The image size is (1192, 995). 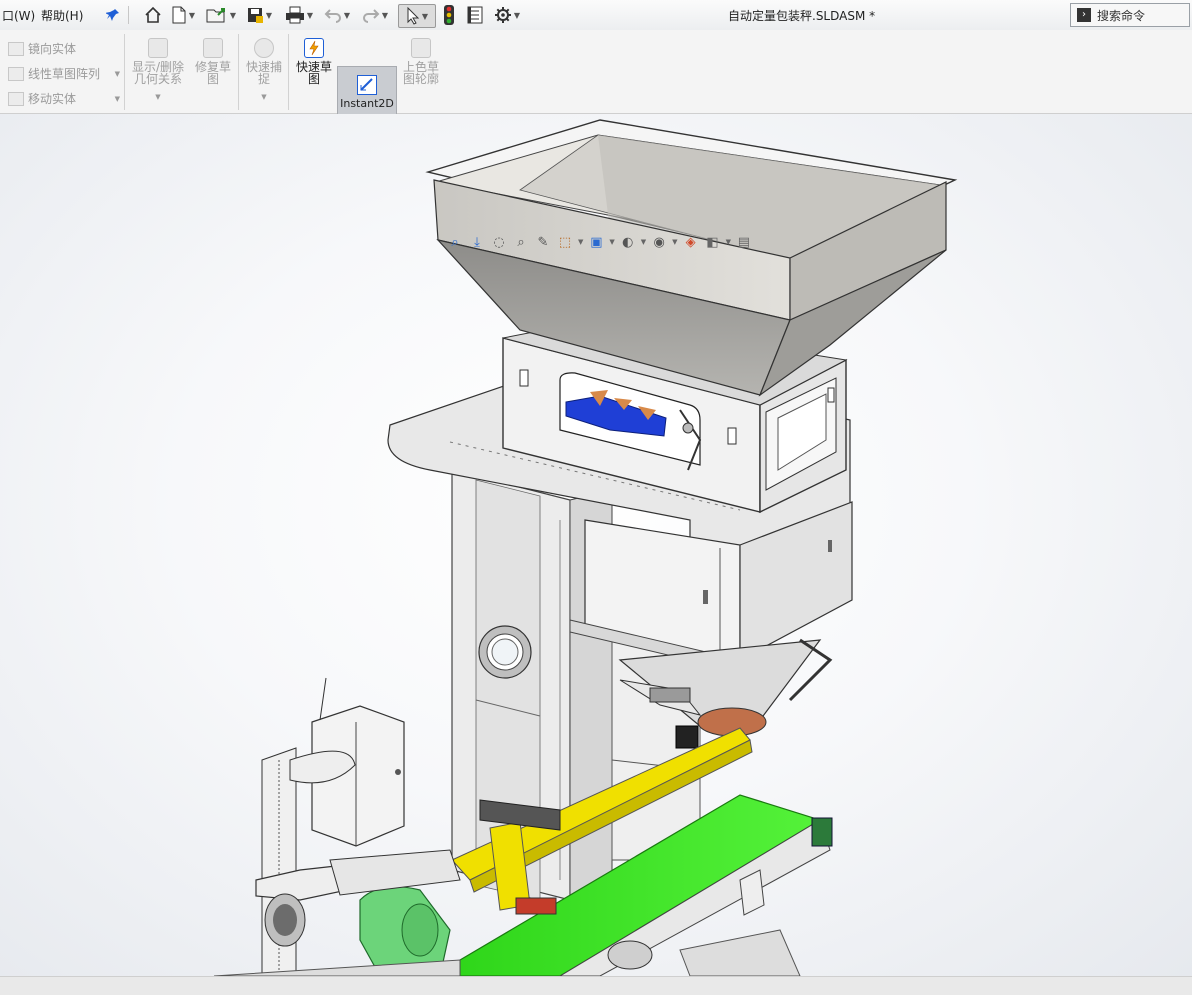 I want to click on save-icon: ▼, so click(x=259, y=15).